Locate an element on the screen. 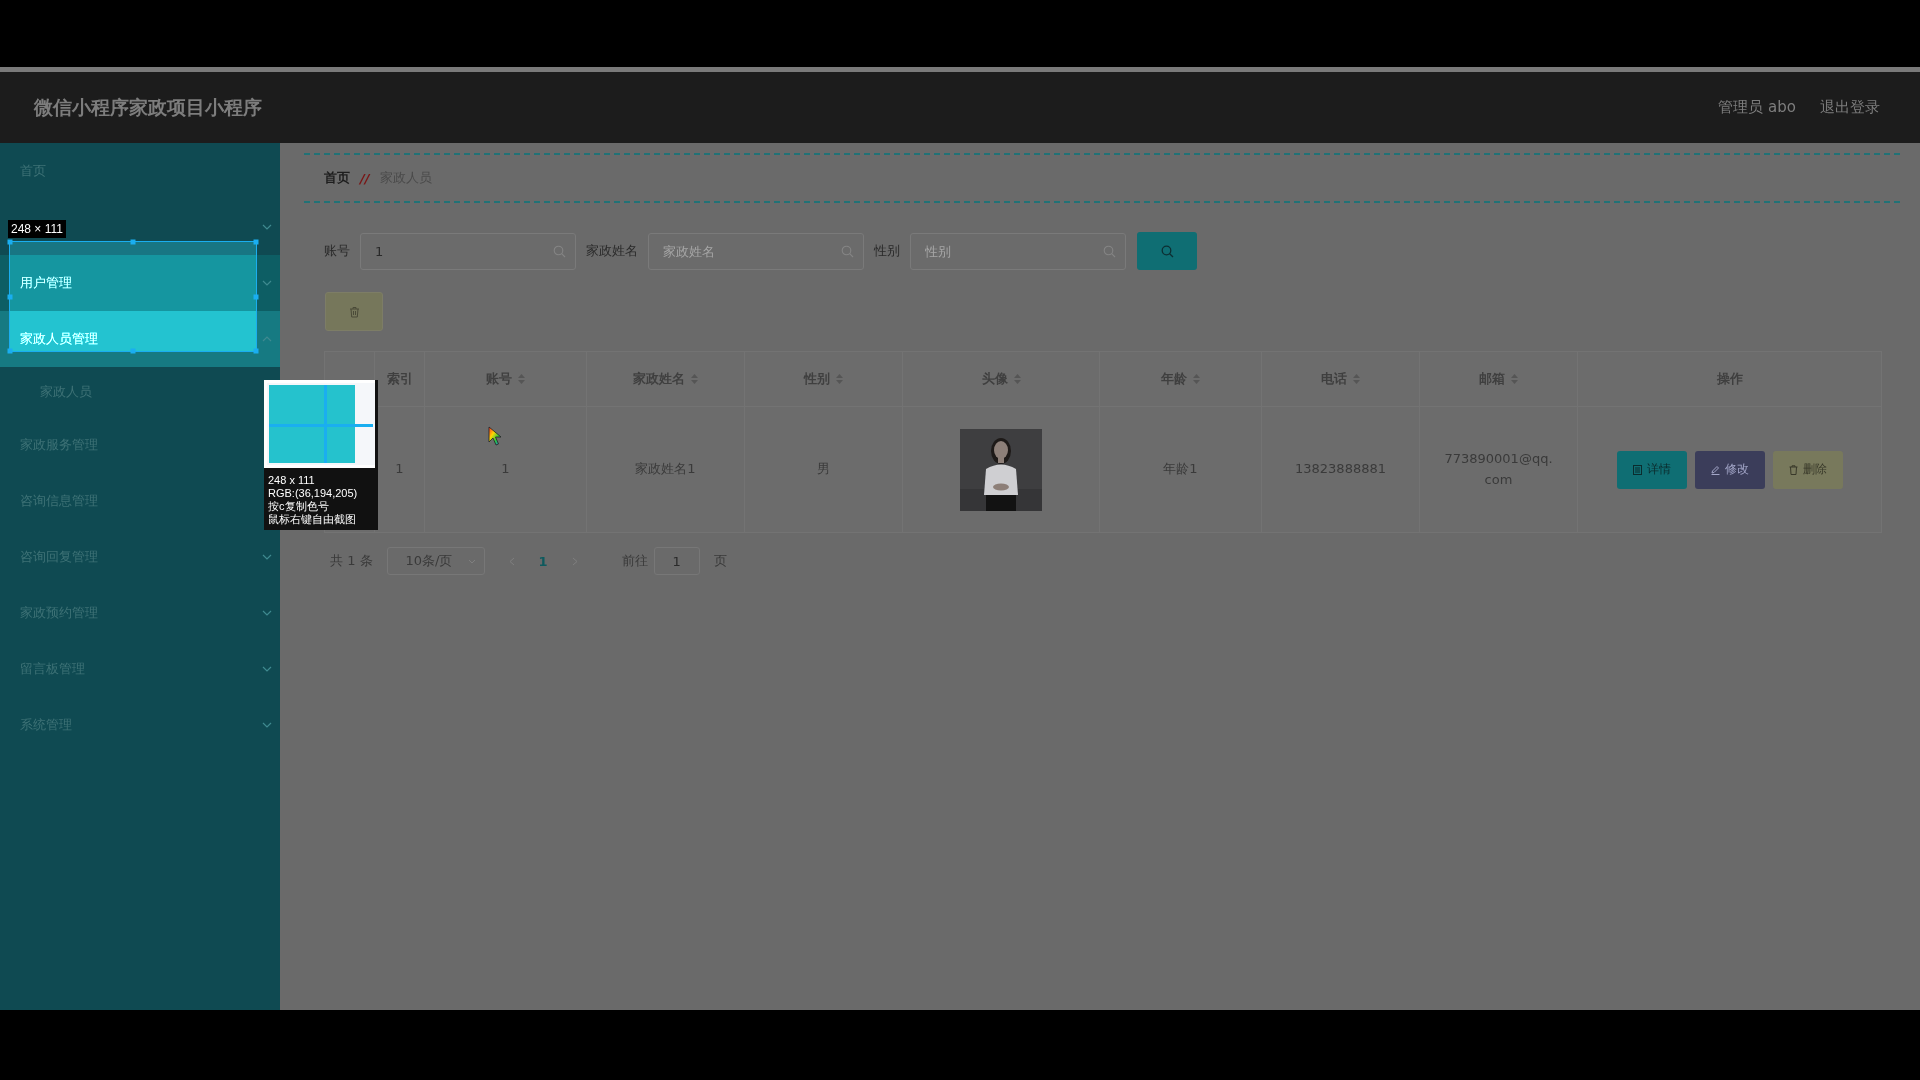  sidebar-item: 家政人员管理 is located at coordinates (140, 339).